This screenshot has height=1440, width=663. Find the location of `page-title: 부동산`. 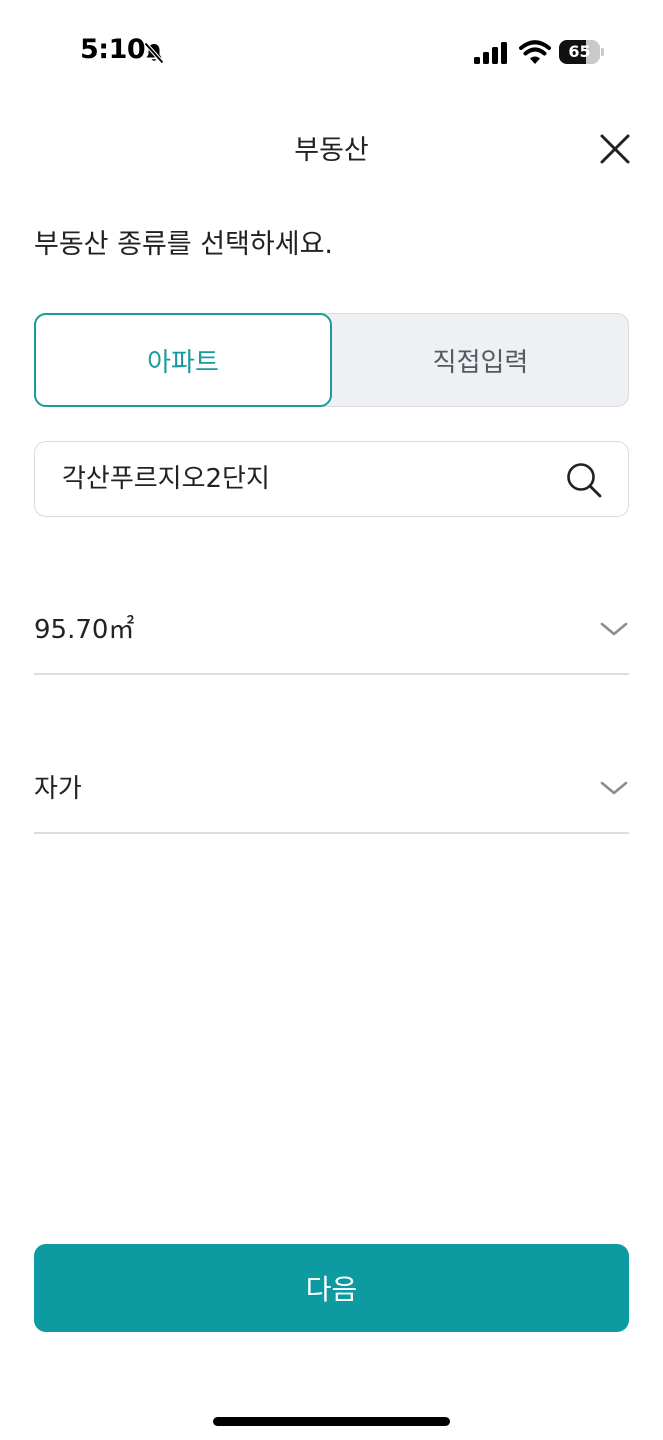

page-title: 부동산 is located at coordinates (331, 150).